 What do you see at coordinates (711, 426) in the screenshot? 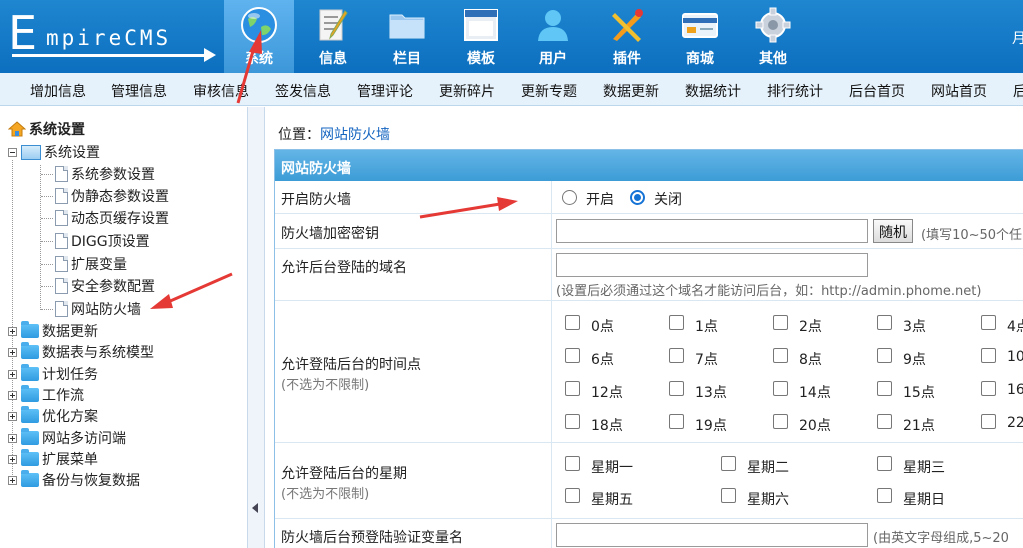
I see `hour-label: 19点` at bounding box center [711, 426].